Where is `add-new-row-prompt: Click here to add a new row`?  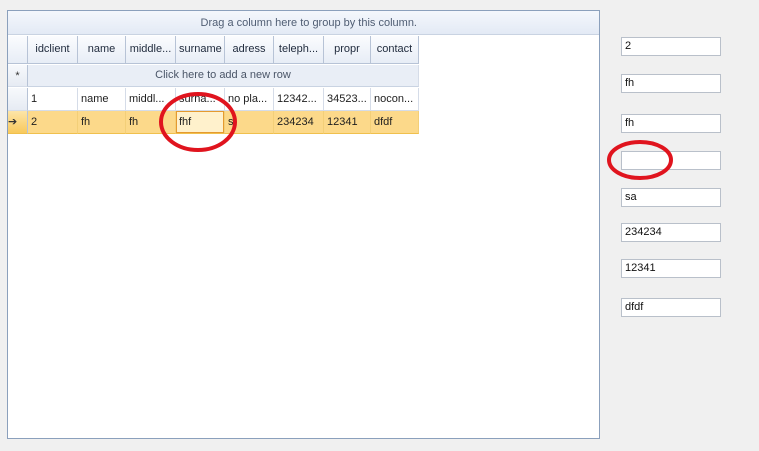 add-new-row-prompt: Click here to add a new row is located at coordinates (223, 76).